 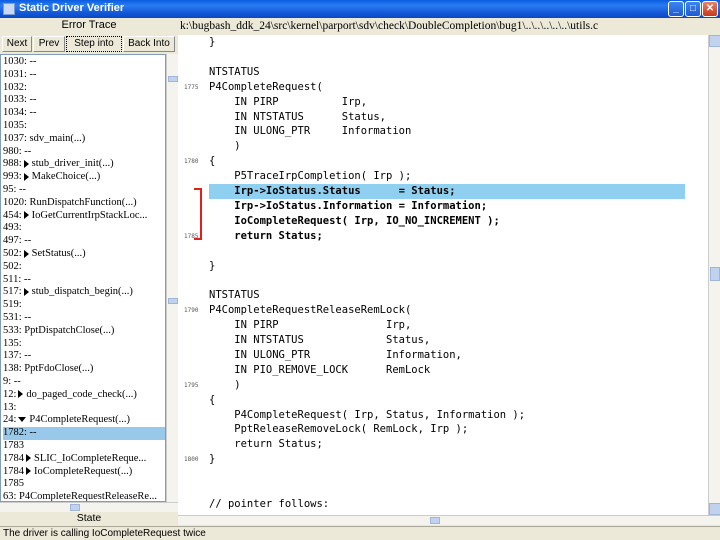 What do you see at coordinates (12, 164) in the screenshot?
I see `trace-row-text: 988:` at bounding box center [12, 164].